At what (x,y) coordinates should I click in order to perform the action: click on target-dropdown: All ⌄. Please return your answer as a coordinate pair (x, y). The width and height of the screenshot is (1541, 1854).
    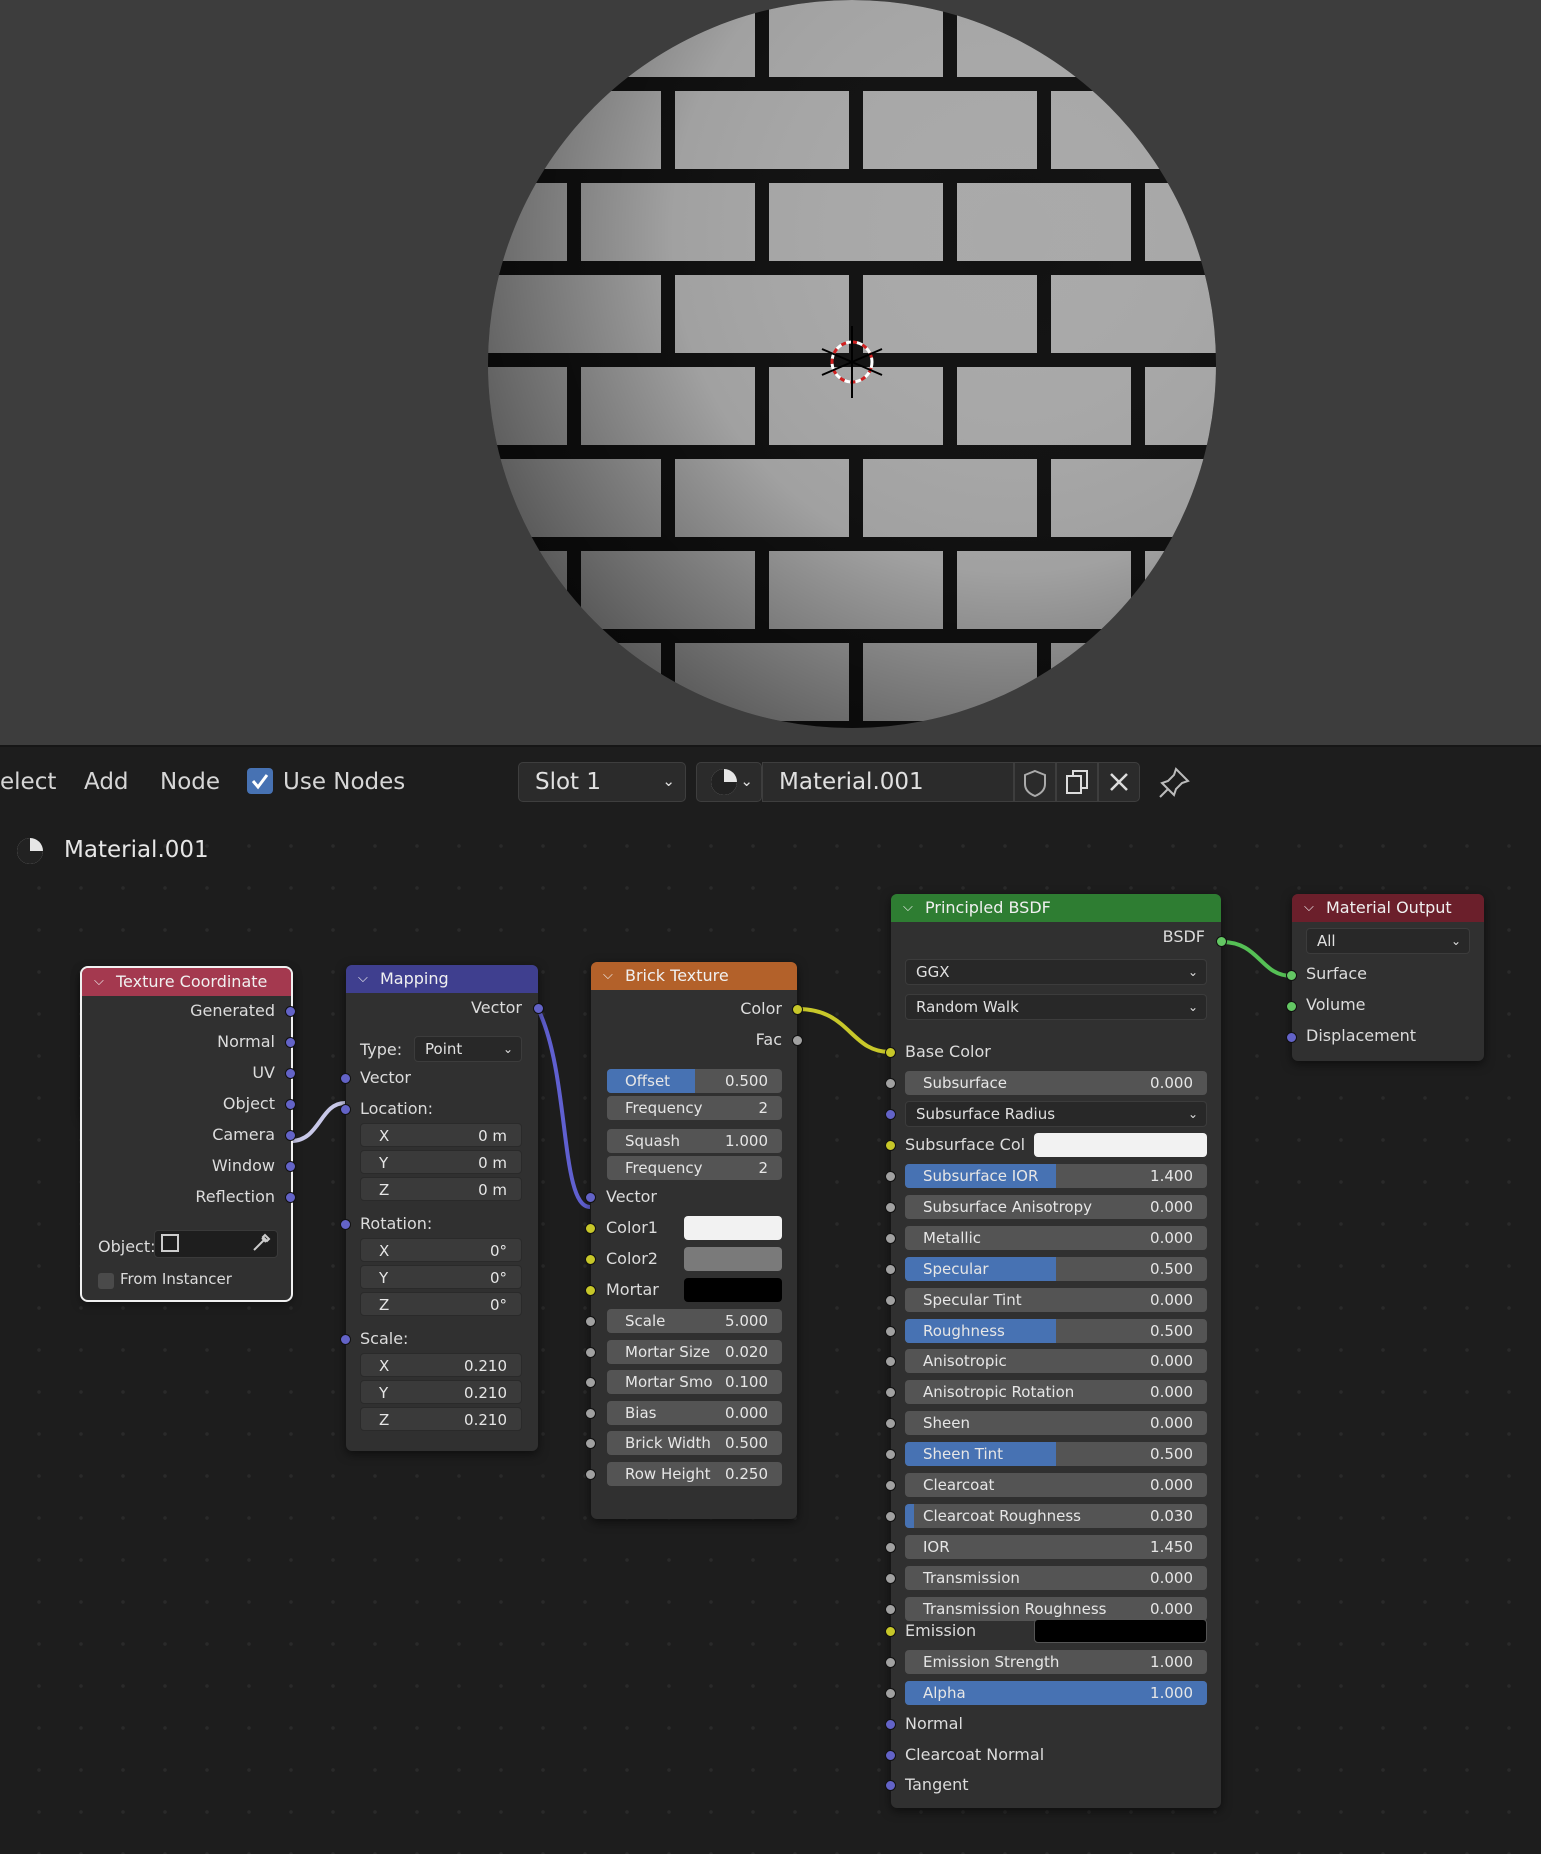
    Looking at the image, I should click on (1388, 941).